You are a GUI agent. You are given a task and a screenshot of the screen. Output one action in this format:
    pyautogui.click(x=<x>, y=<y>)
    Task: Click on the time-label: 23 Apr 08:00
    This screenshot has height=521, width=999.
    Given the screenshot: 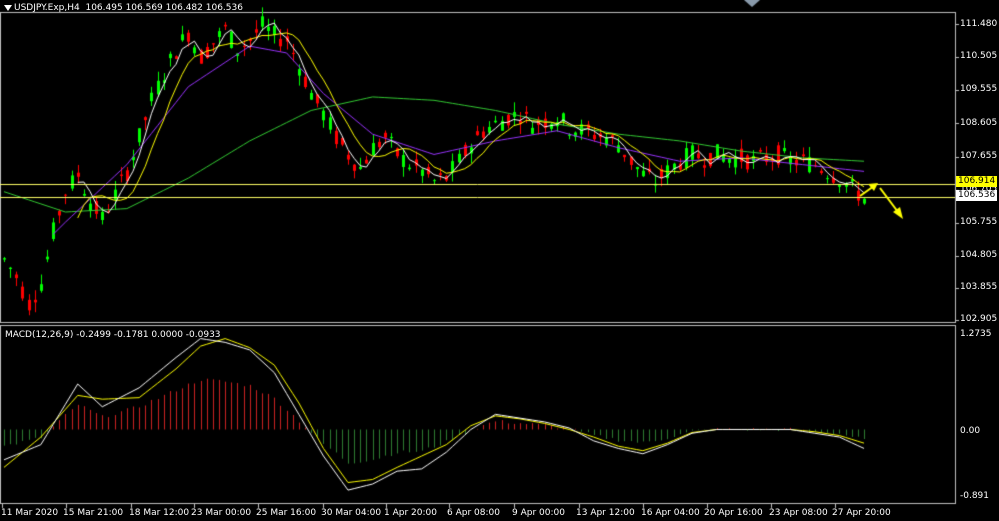 What is the action you would take?
    pyautogui.click(x=798, y=513)
    